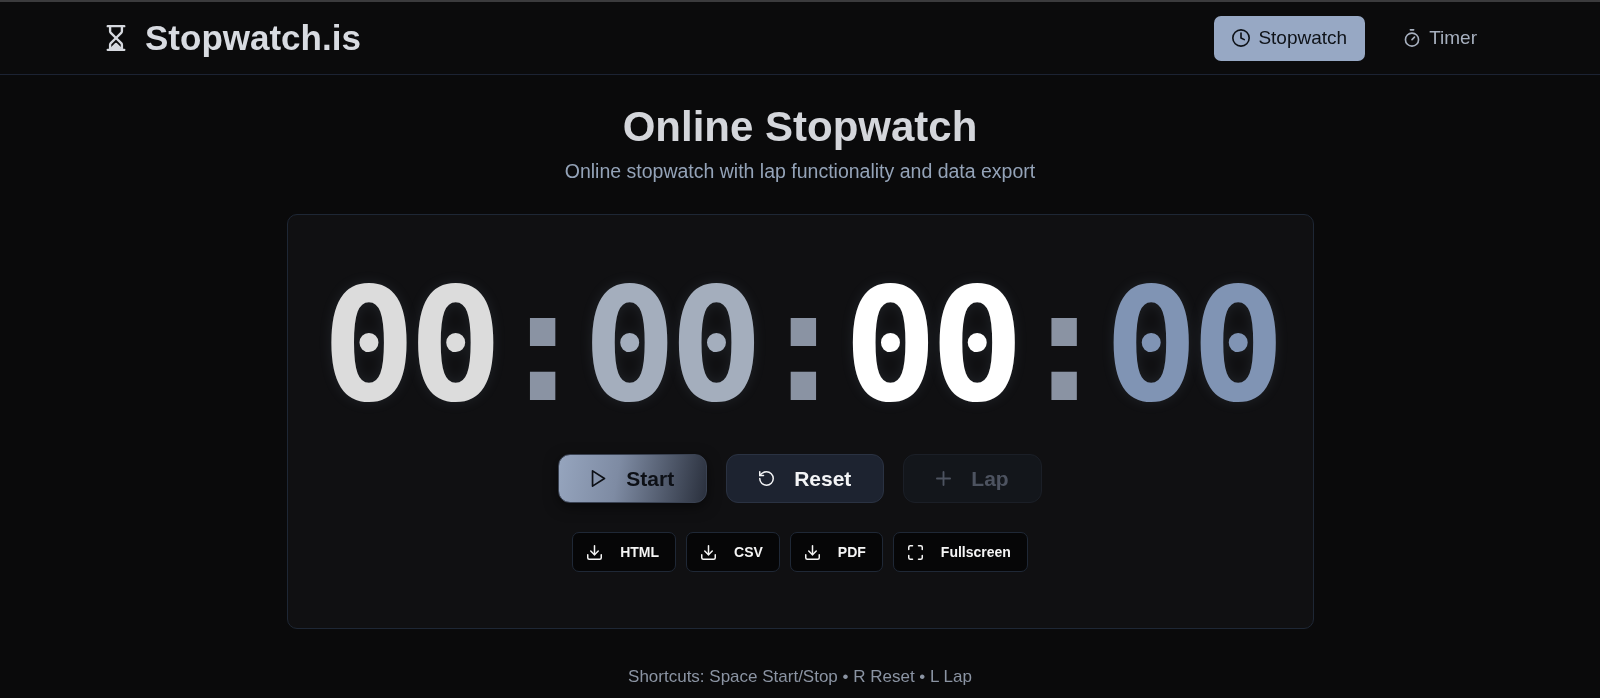 Image resolution: width=1600 pixels, height=698 pixels. I want to click on export-button: HTML, so click(624, 552).